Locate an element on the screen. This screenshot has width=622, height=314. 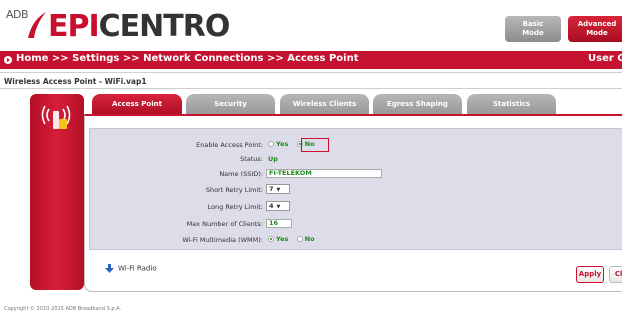
long-retry-select: 4 ▼ is located at coordinates (278, 206).